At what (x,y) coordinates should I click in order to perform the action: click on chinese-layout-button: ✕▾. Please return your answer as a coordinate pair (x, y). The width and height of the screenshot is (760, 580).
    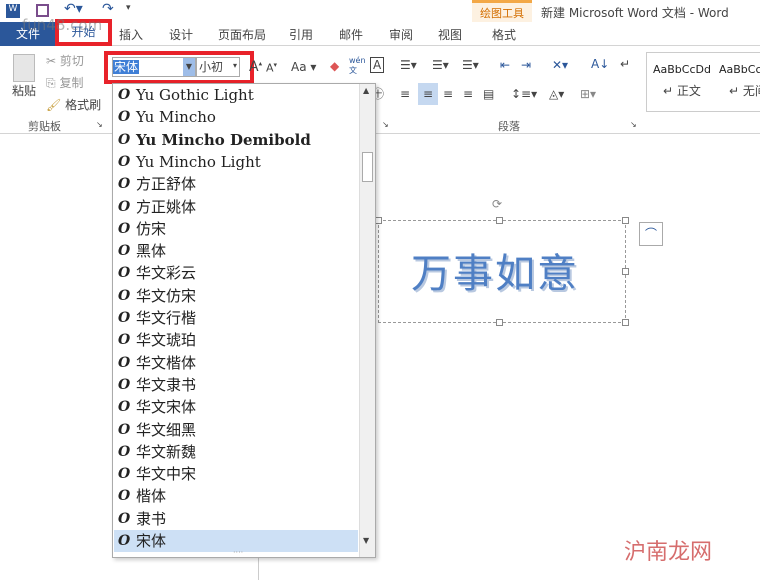
    Looking at the image, I should click on (560, 65).